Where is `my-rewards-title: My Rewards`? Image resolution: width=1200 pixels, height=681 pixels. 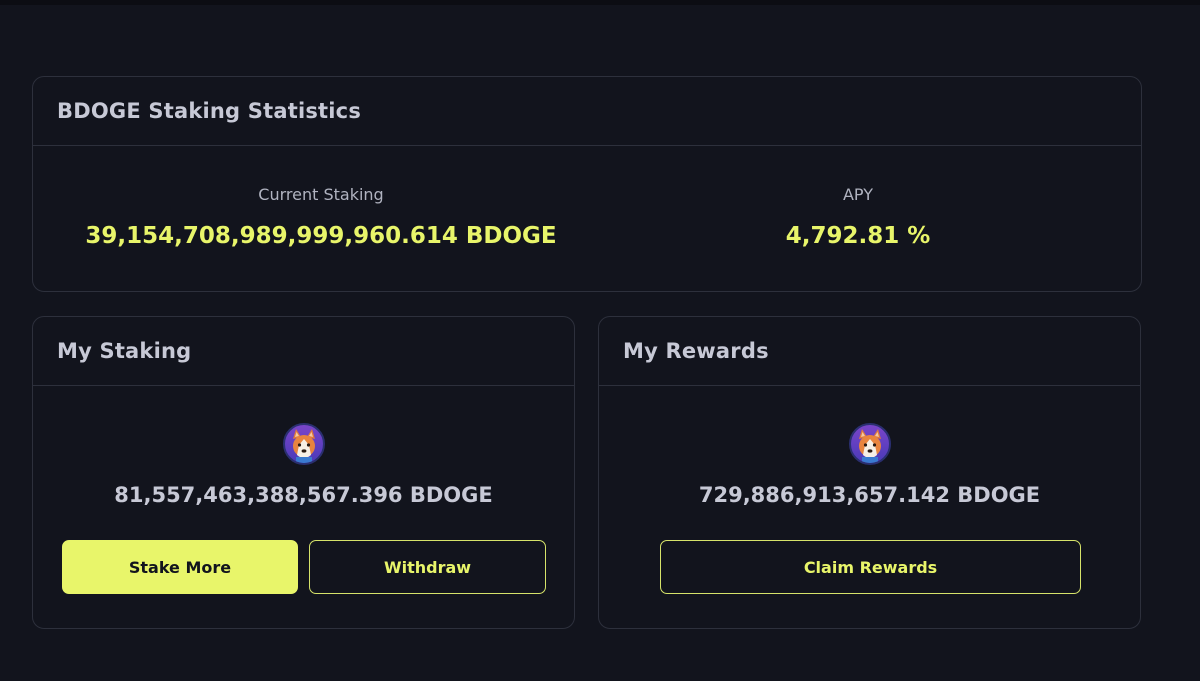
my-rewards-title: My Rewards is located at coordinates (869, 351).